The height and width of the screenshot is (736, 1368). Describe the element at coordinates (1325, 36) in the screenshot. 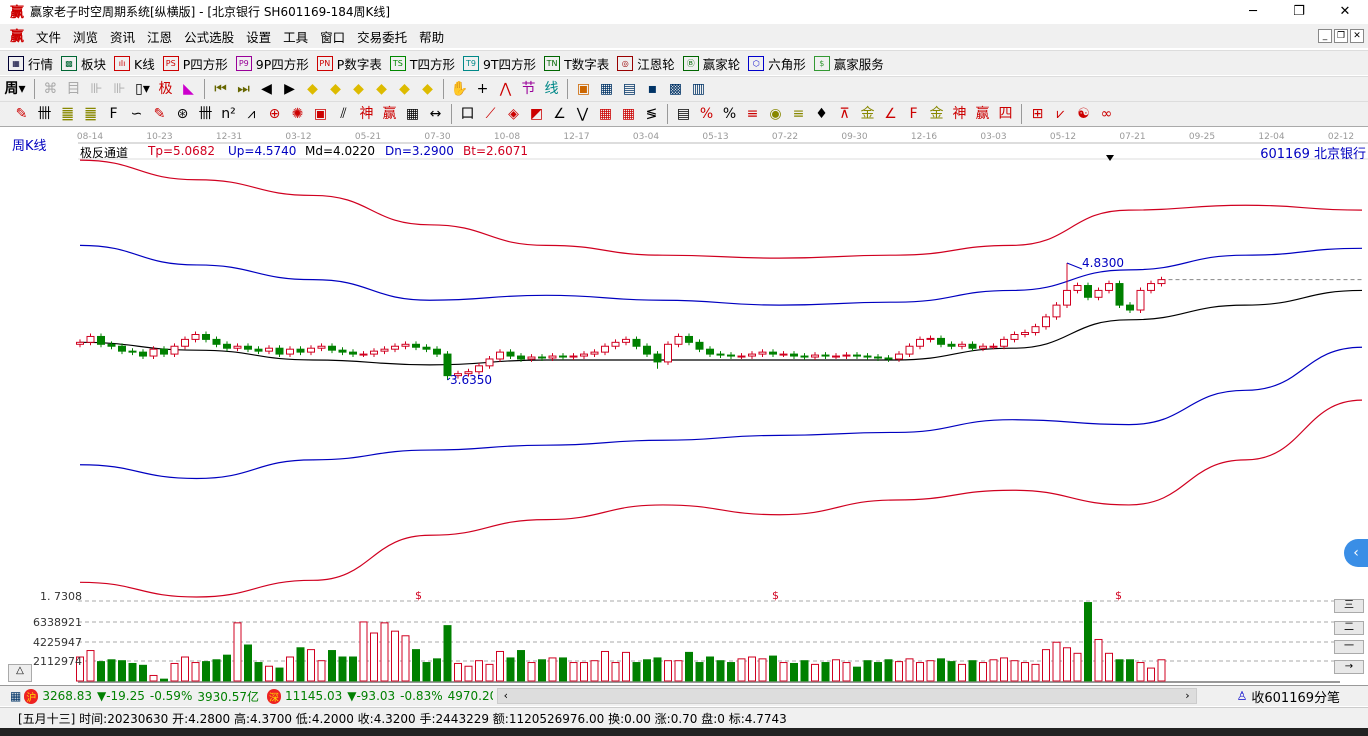

I see `mdi-minimize-button: _` at that location.